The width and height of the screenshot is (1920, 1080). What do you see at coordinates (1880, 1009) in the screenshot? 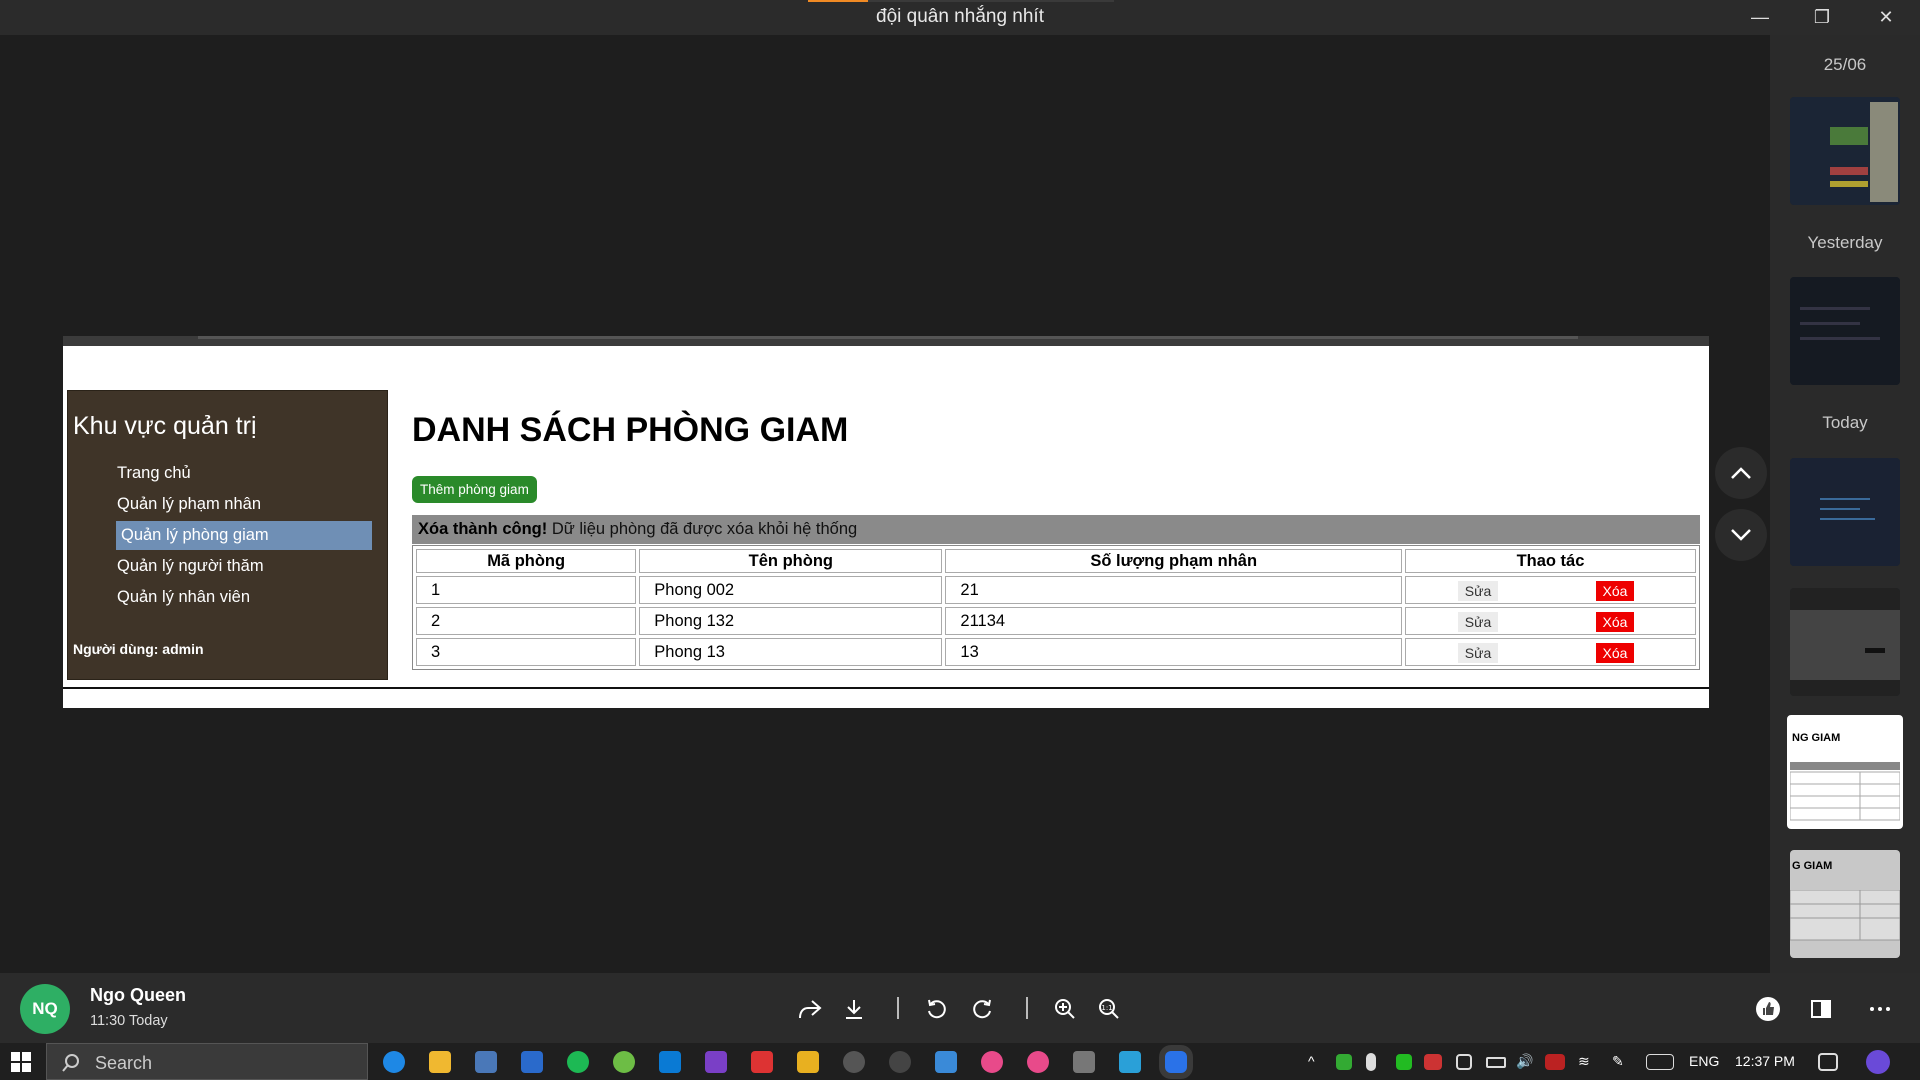
I see `more-options-button` at bounding box center [1880, 1009].